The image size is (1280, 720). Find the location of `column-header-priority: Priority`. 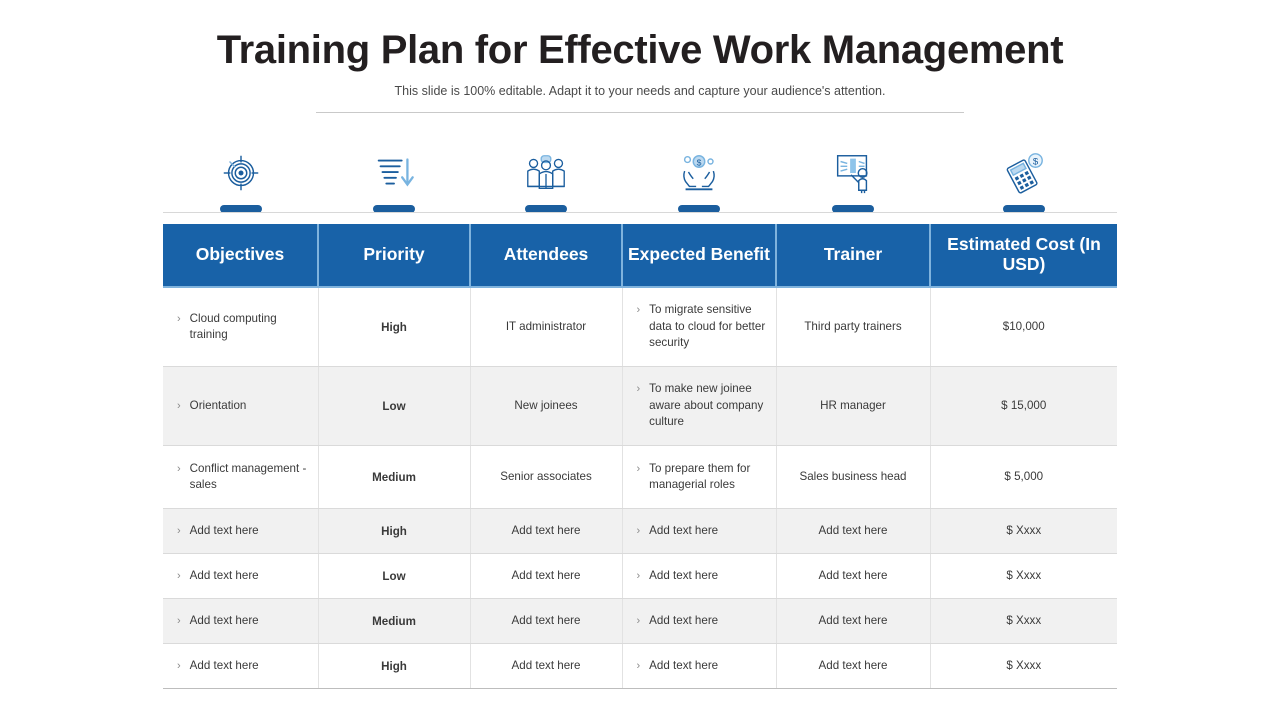

column-header-priority: Priority is located at coordinates (394, 256).